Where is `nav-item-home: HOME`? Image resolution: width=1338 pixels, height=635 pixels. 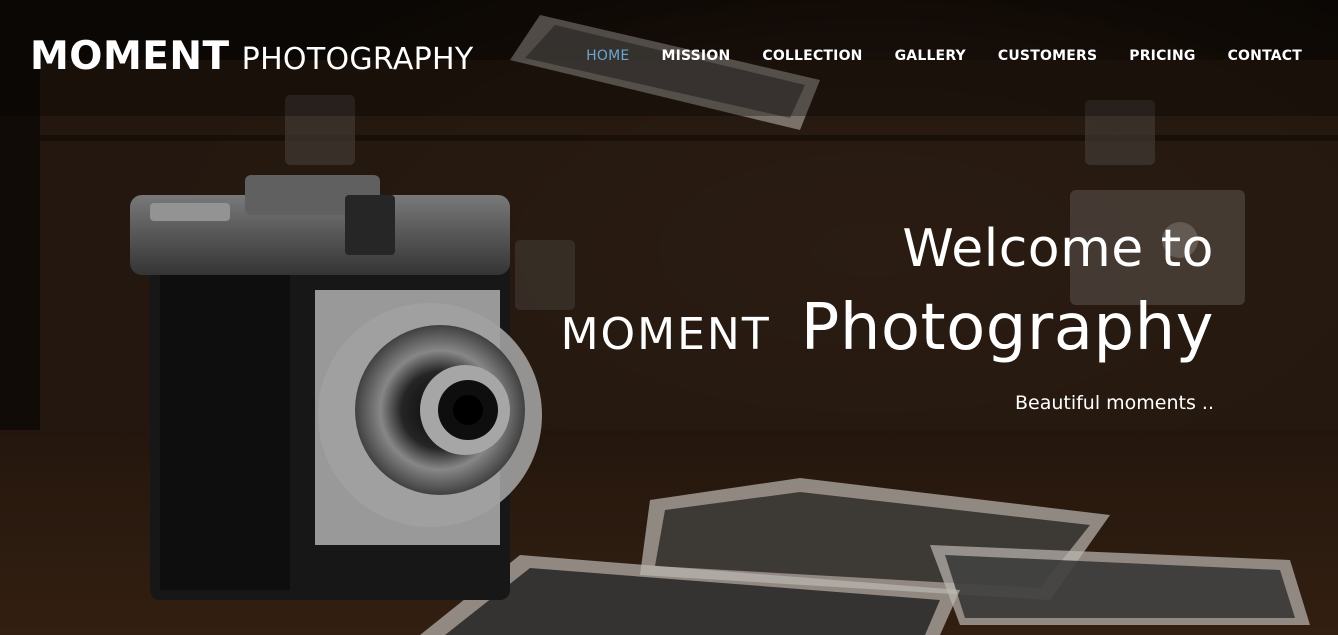
nav-item-home: HOME is located at coordinates (607, 56).